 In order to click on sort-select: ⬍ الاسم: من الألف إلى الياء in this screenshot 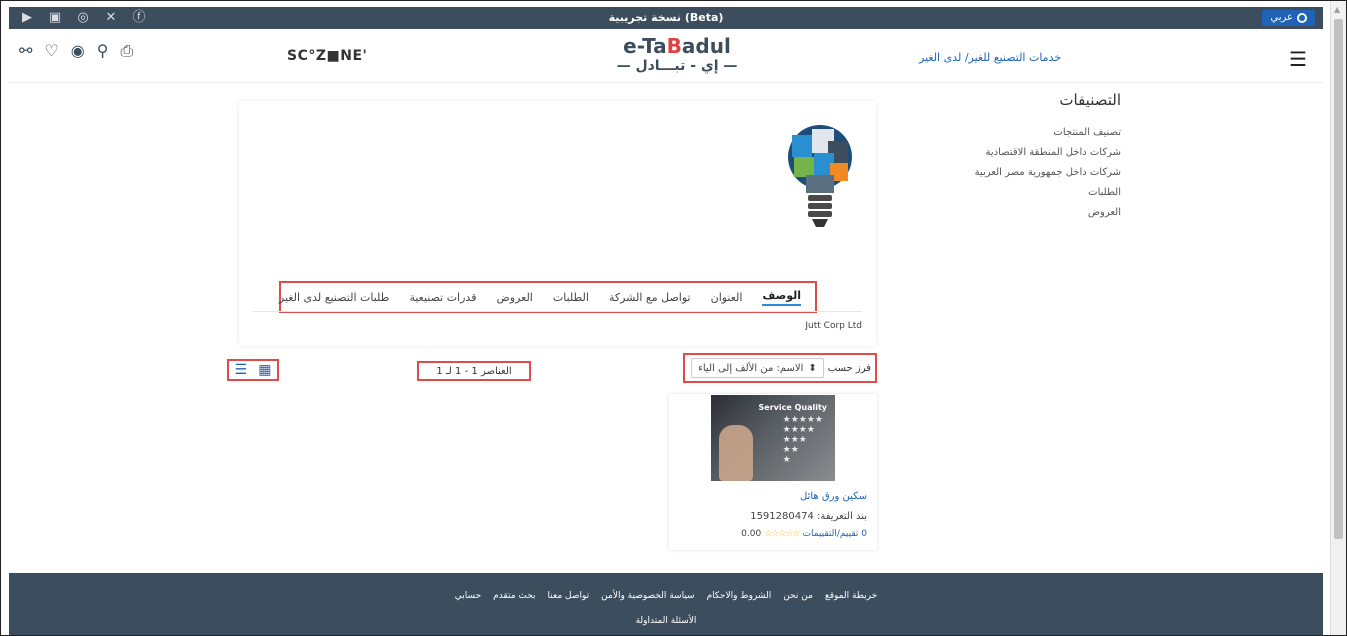, I will do `click(757, 368)`.